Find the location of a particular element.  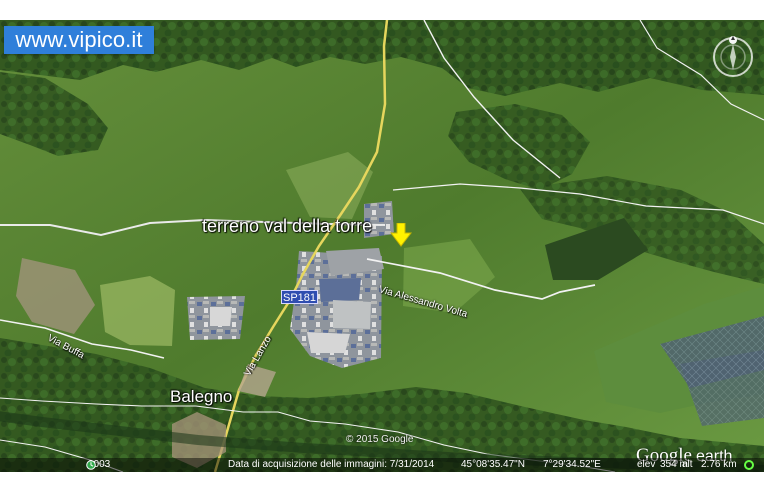

green-ring-icon is located at coordinates (749, 465).